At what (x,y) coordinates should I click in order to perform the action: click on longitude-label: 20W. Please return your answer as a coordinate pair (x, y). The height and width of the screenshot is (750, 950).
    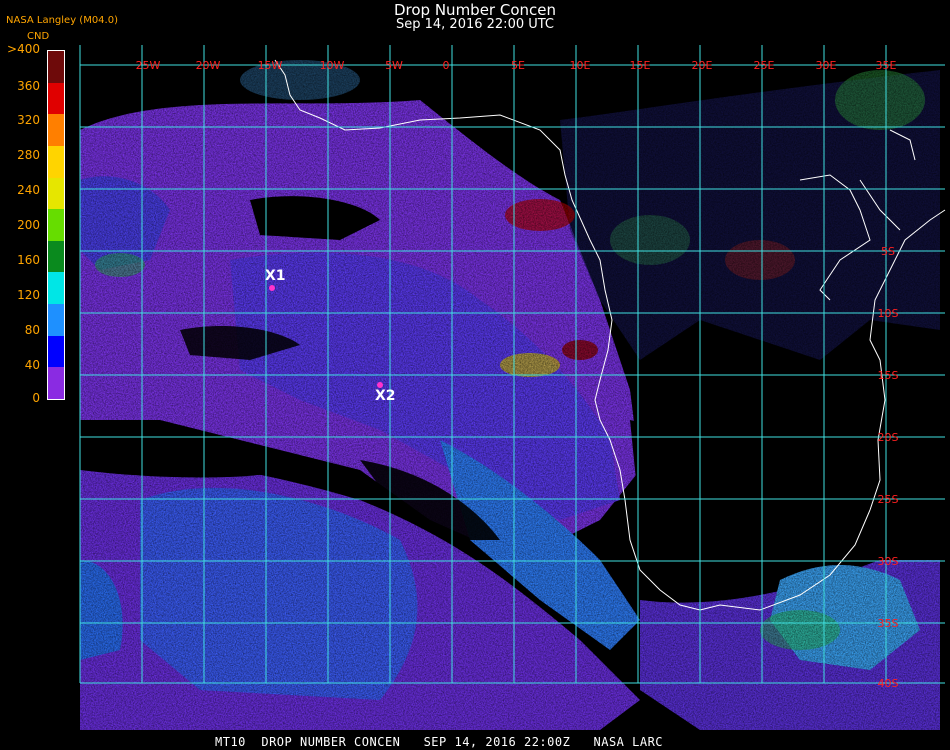
    Looking at the image, I should click on (208, 65).